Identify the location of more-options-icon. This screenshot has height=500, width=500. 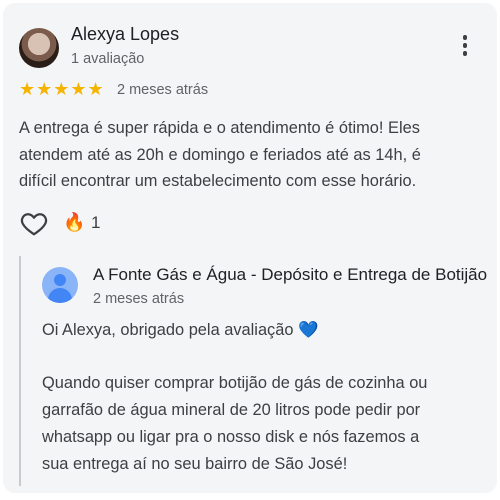
(465, 48).